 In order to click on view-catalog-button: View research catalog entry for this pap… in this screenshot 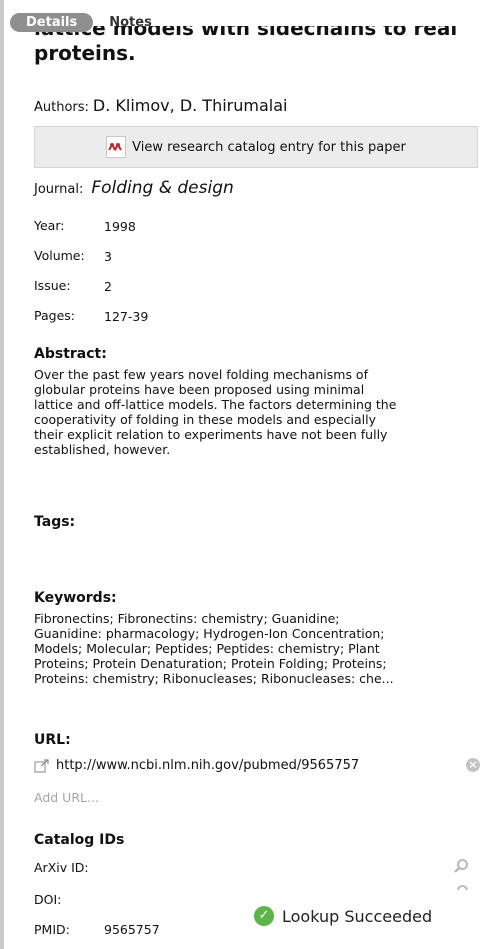, I will do `click(256, 147)`.